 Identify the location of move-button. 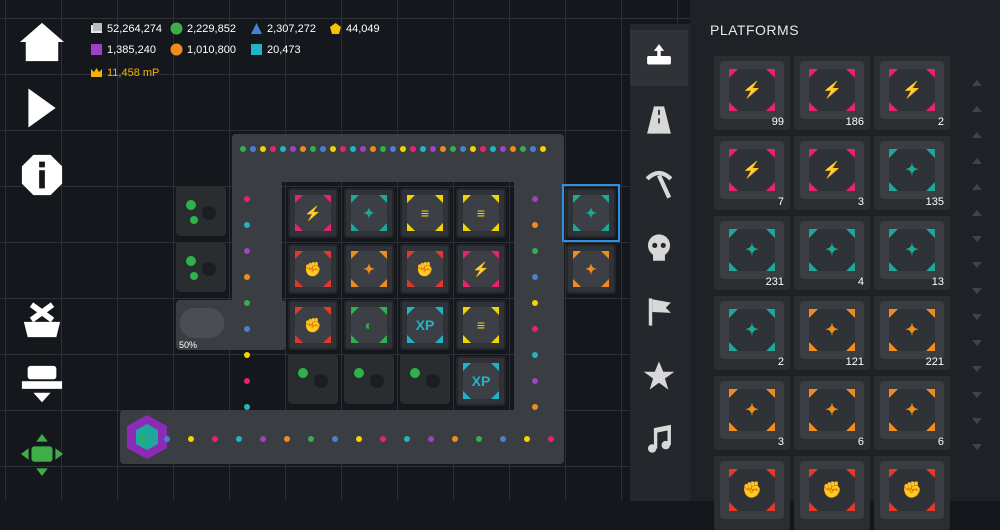
(42, 455).